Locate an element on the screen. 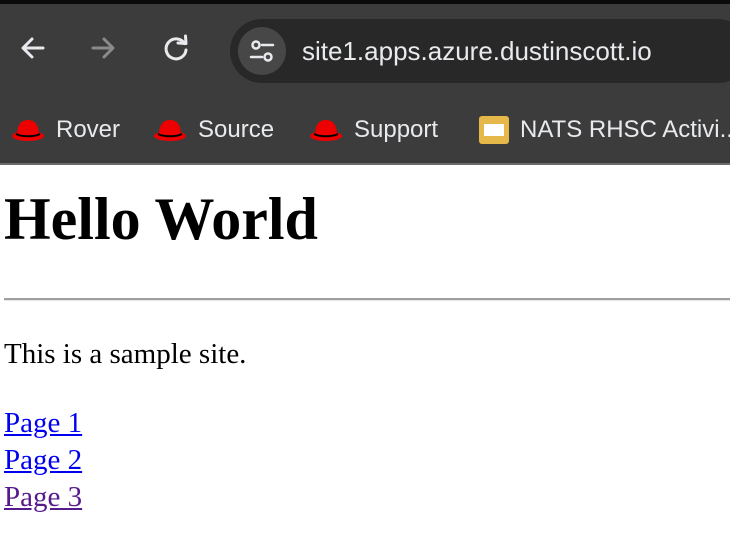 This screenshot has width=730, height=538. site-info-button is located at coordinates (262, 51).